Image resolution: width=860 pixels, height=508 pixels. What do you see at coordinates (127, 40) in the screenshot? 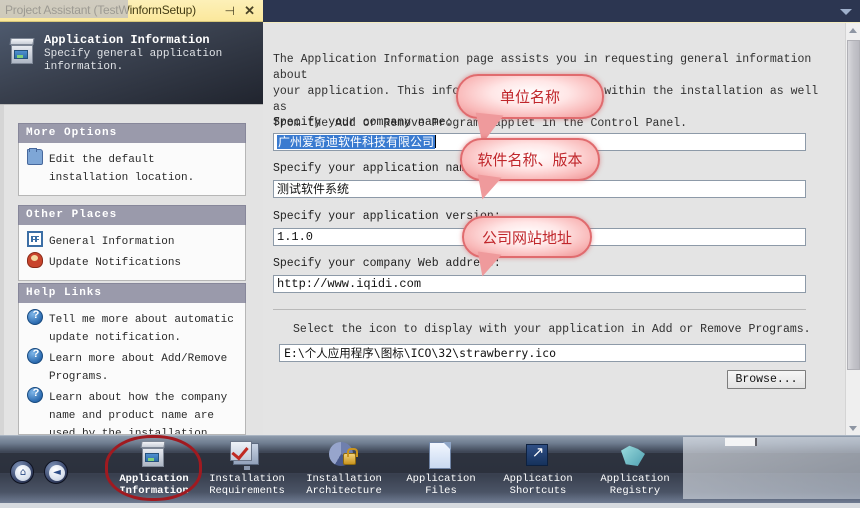
I see `page-title: Application Information` at bounding box center [127, 40].